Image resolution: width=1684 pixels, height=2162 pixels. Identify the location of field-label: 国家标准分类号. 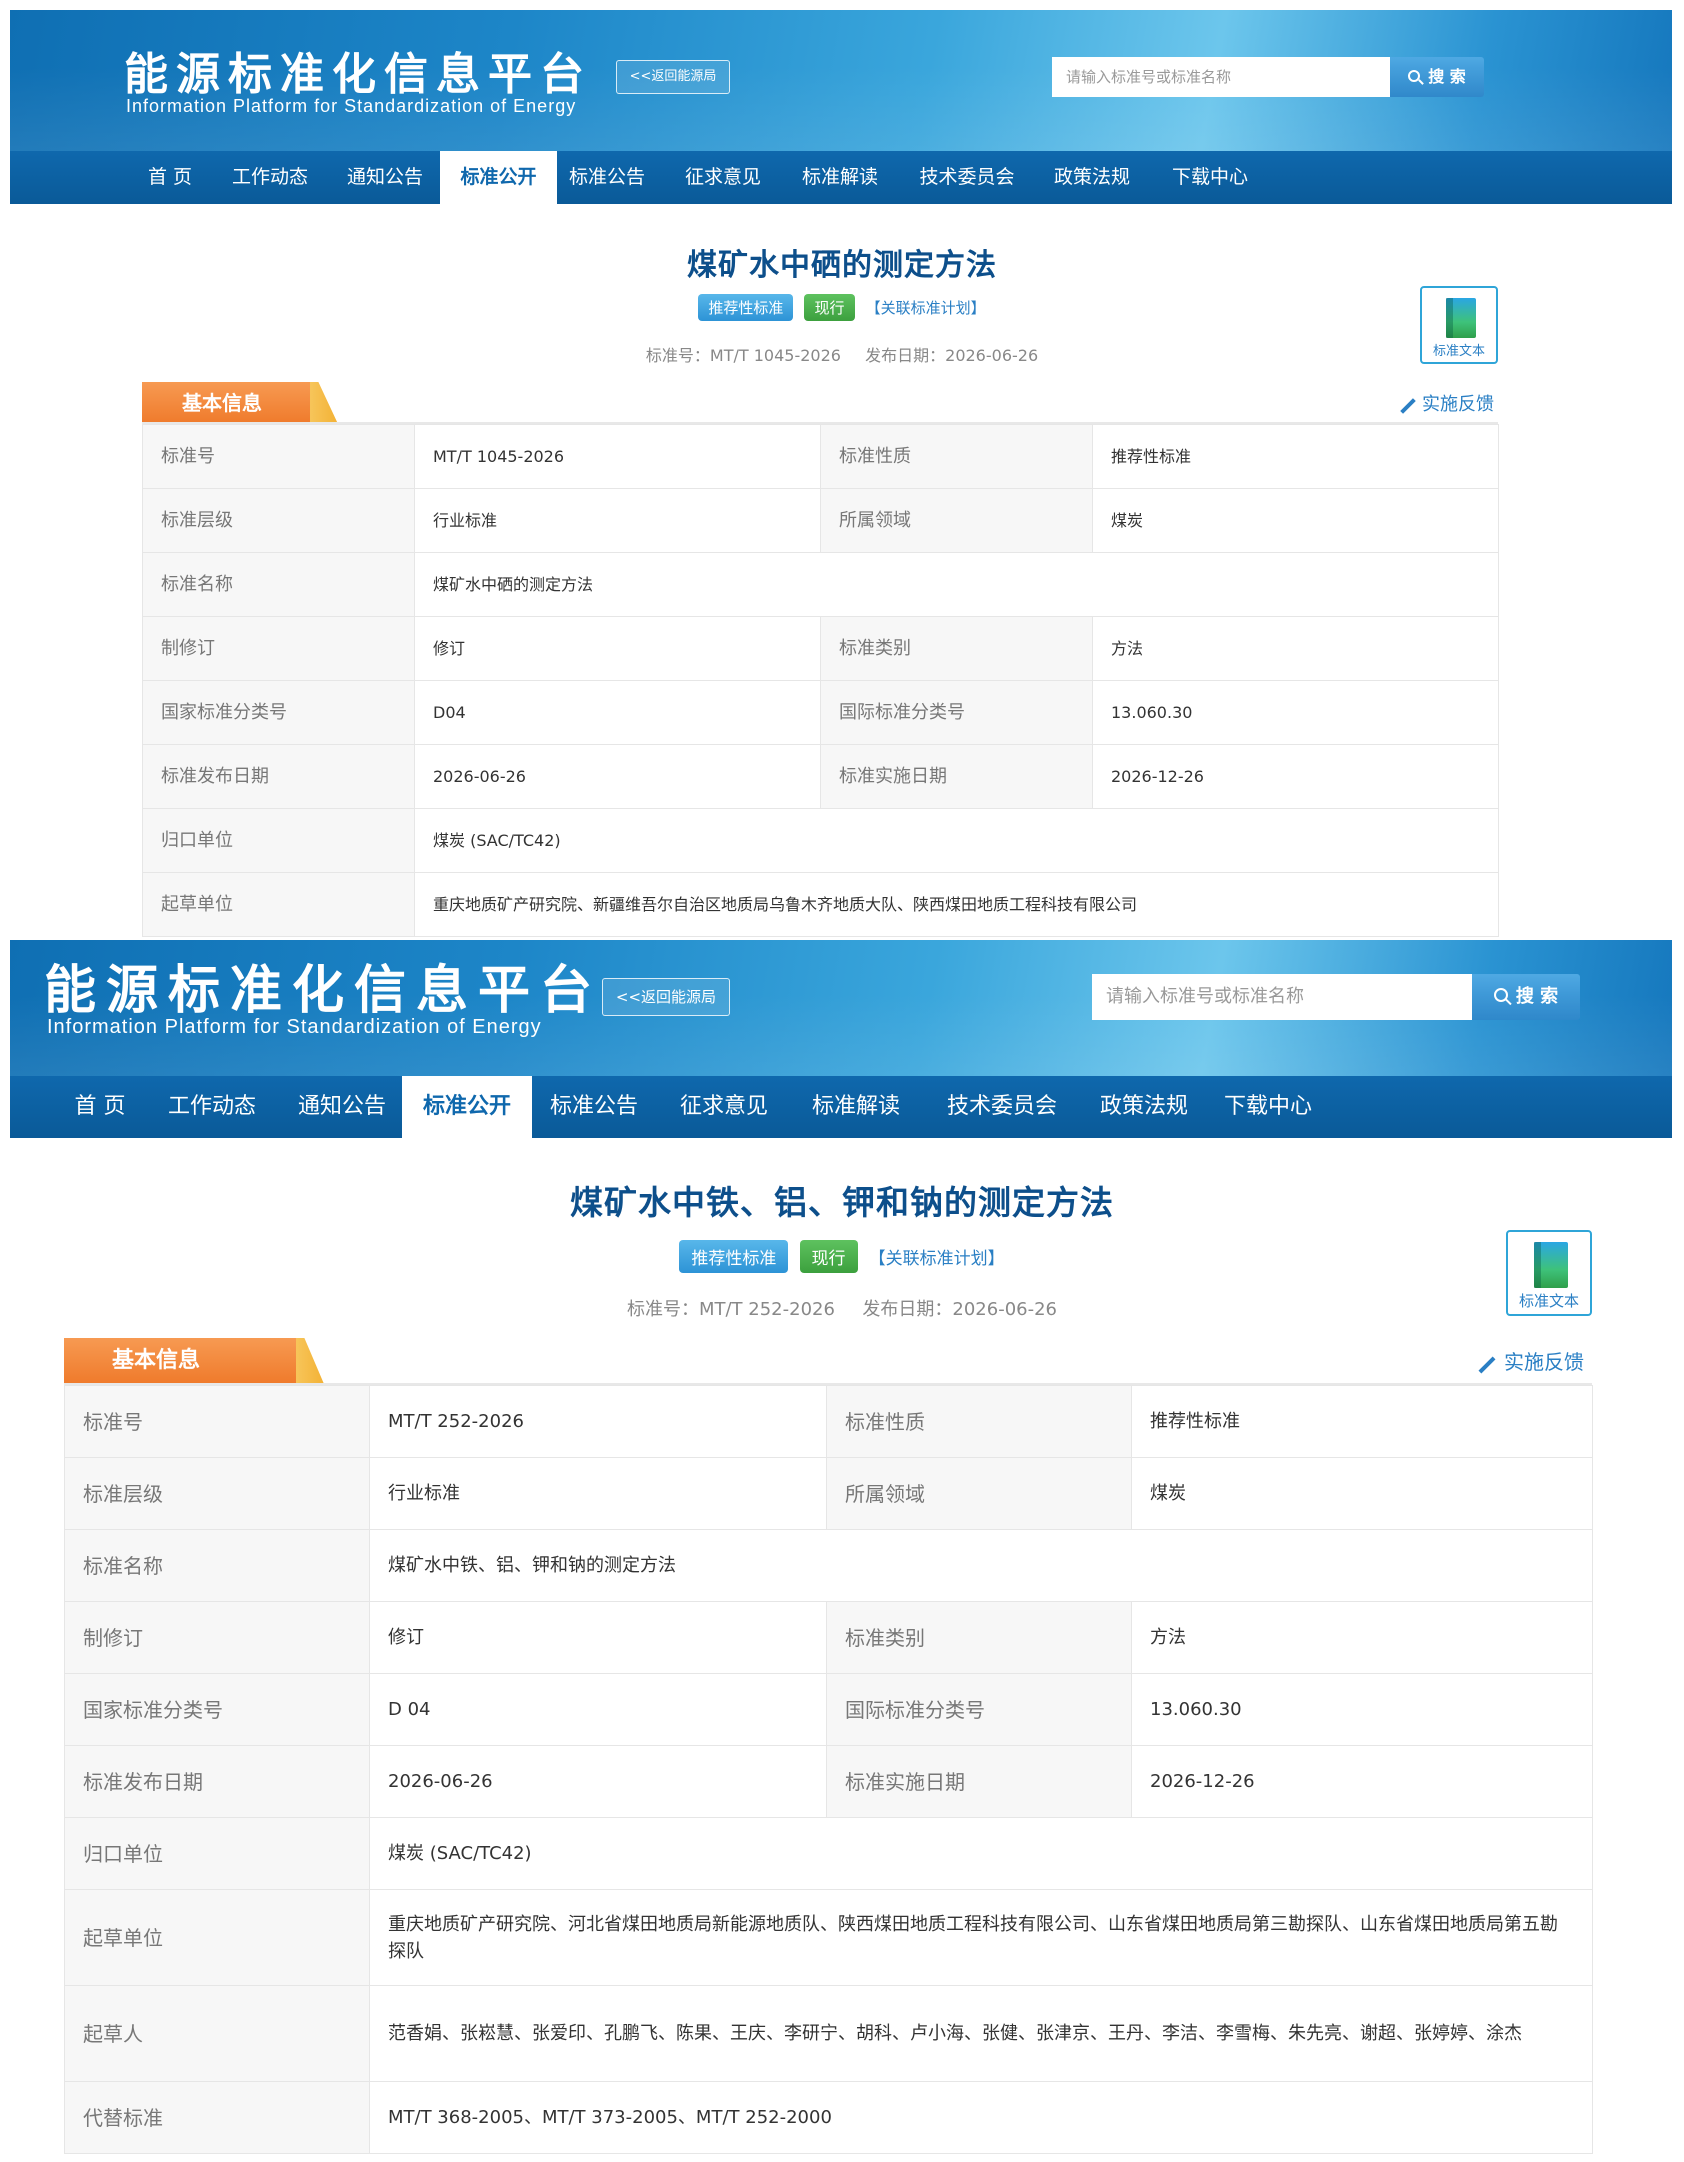
(217, 1709).